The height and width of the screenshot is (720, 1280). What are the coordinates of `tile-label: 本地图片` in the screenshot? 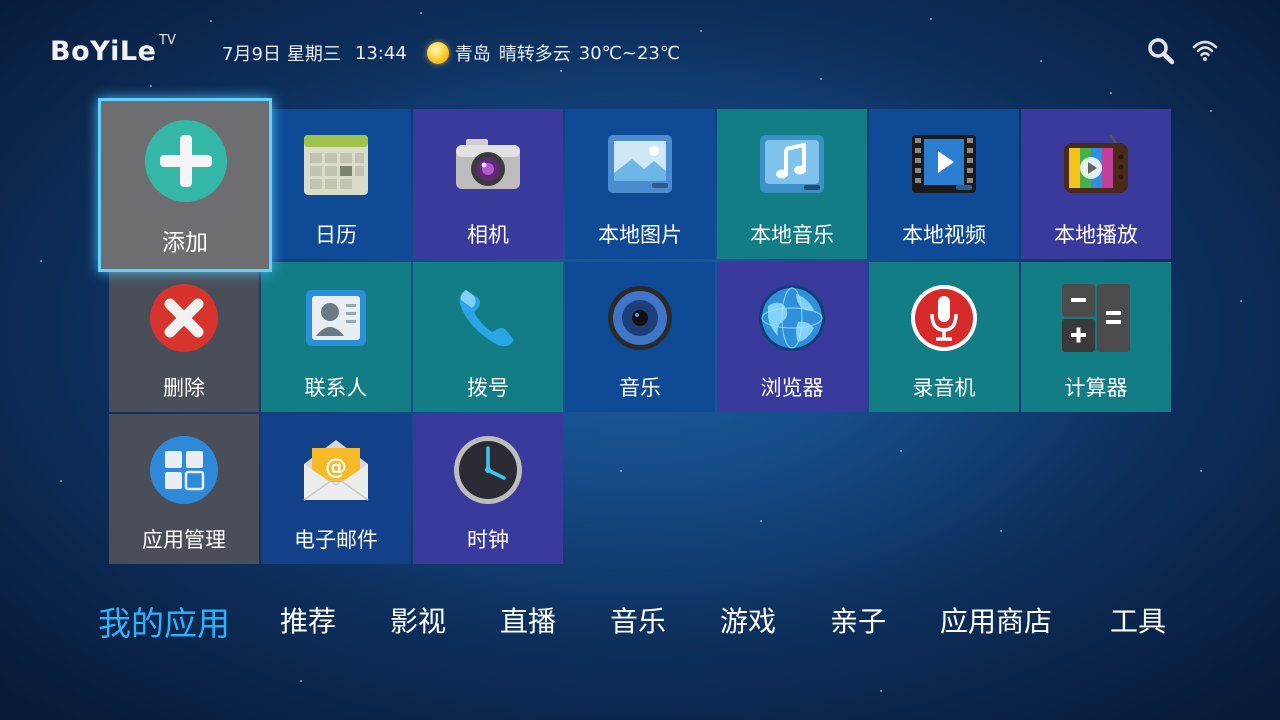 It's located at (640, 235).